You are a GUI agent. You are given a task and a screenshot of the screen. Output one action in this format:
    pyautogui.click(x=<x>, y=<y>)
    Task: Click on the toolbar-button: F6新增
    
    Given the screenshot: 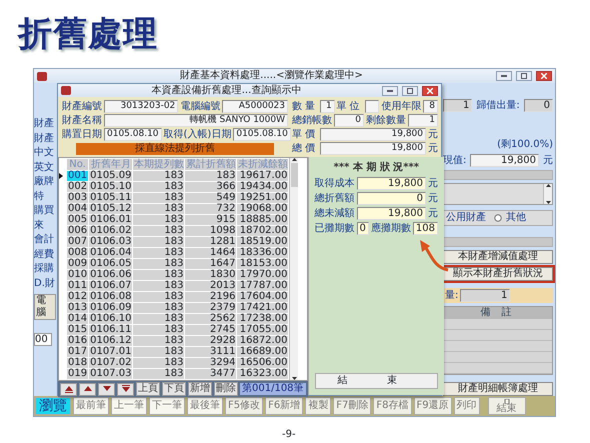 What is the action you would take?
    pyautogui.click(x=284, y=406)
    